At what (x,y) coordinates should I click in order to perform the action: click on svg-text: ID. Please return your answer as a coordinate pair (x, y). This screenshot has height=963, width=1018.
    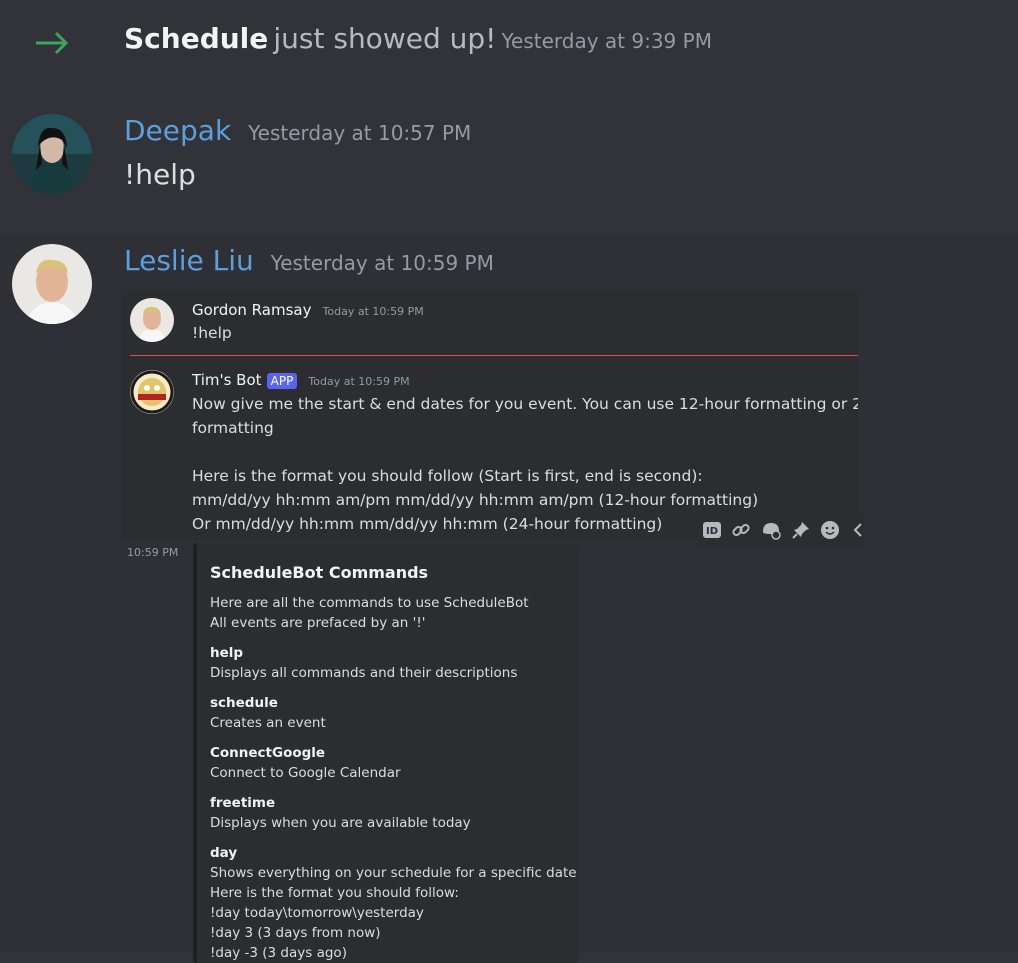
    Looking at the image, I should click on (712, 531).